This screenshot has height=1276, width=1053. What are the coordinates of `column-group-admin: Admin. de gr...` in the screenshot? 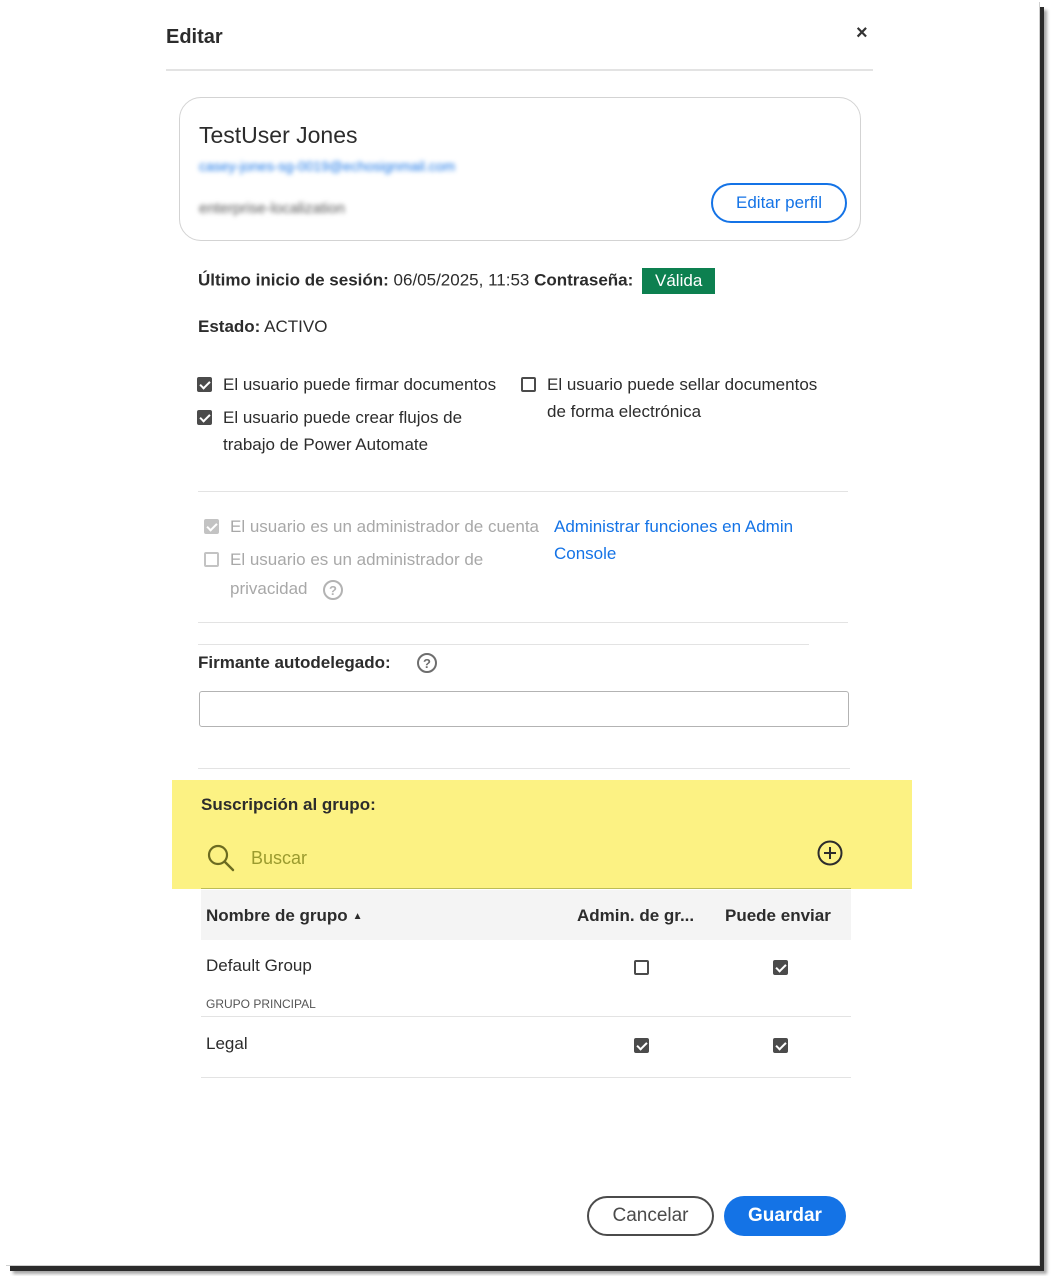 It's located at (635, 916).